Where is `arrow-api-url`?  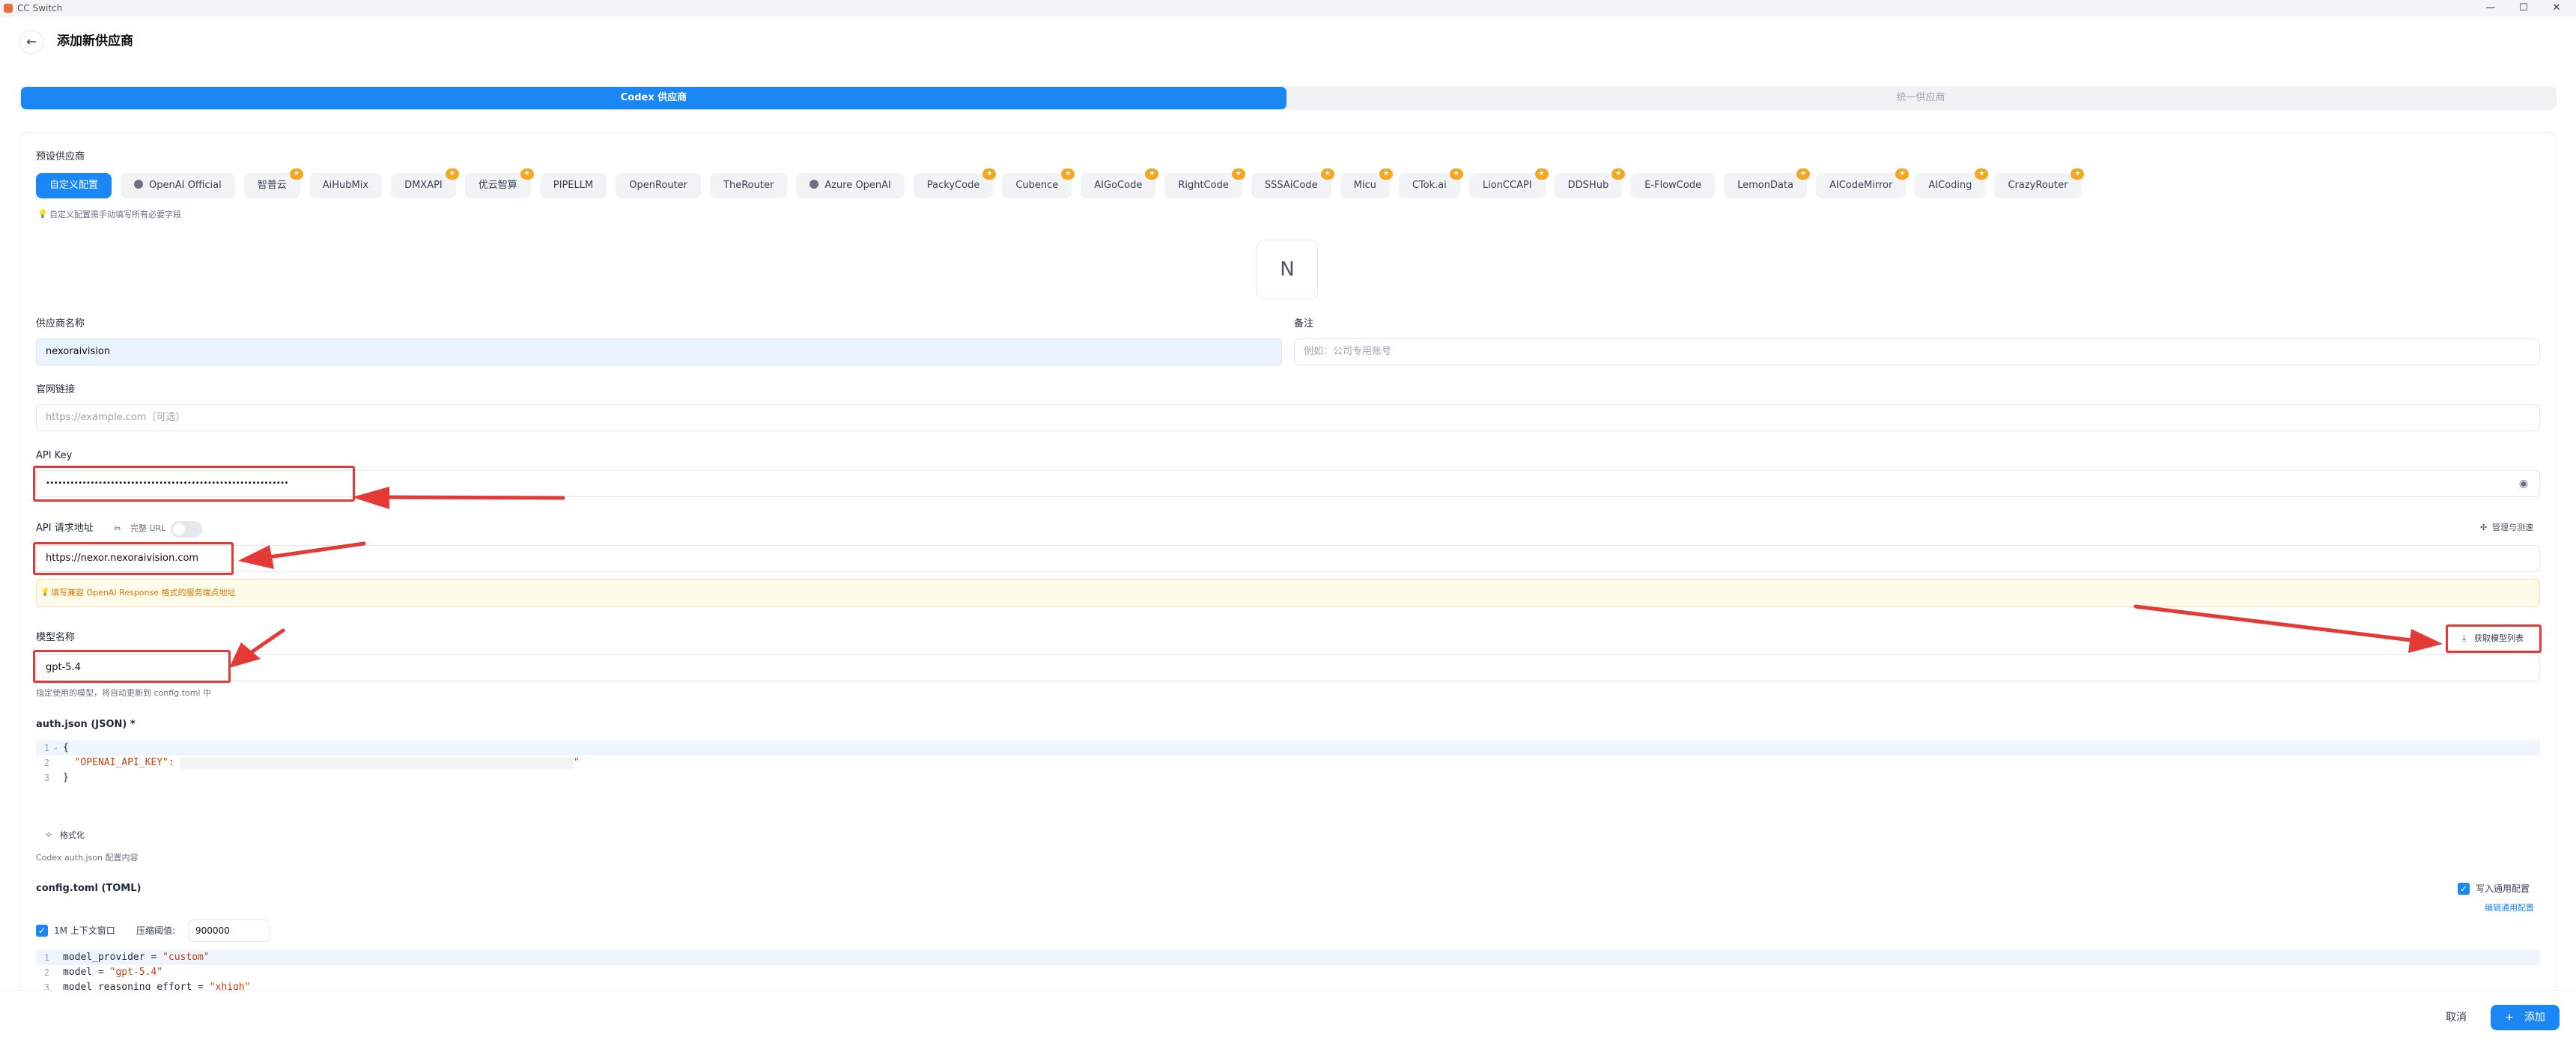
arrow-api-url is located at coordinates (313, 550).